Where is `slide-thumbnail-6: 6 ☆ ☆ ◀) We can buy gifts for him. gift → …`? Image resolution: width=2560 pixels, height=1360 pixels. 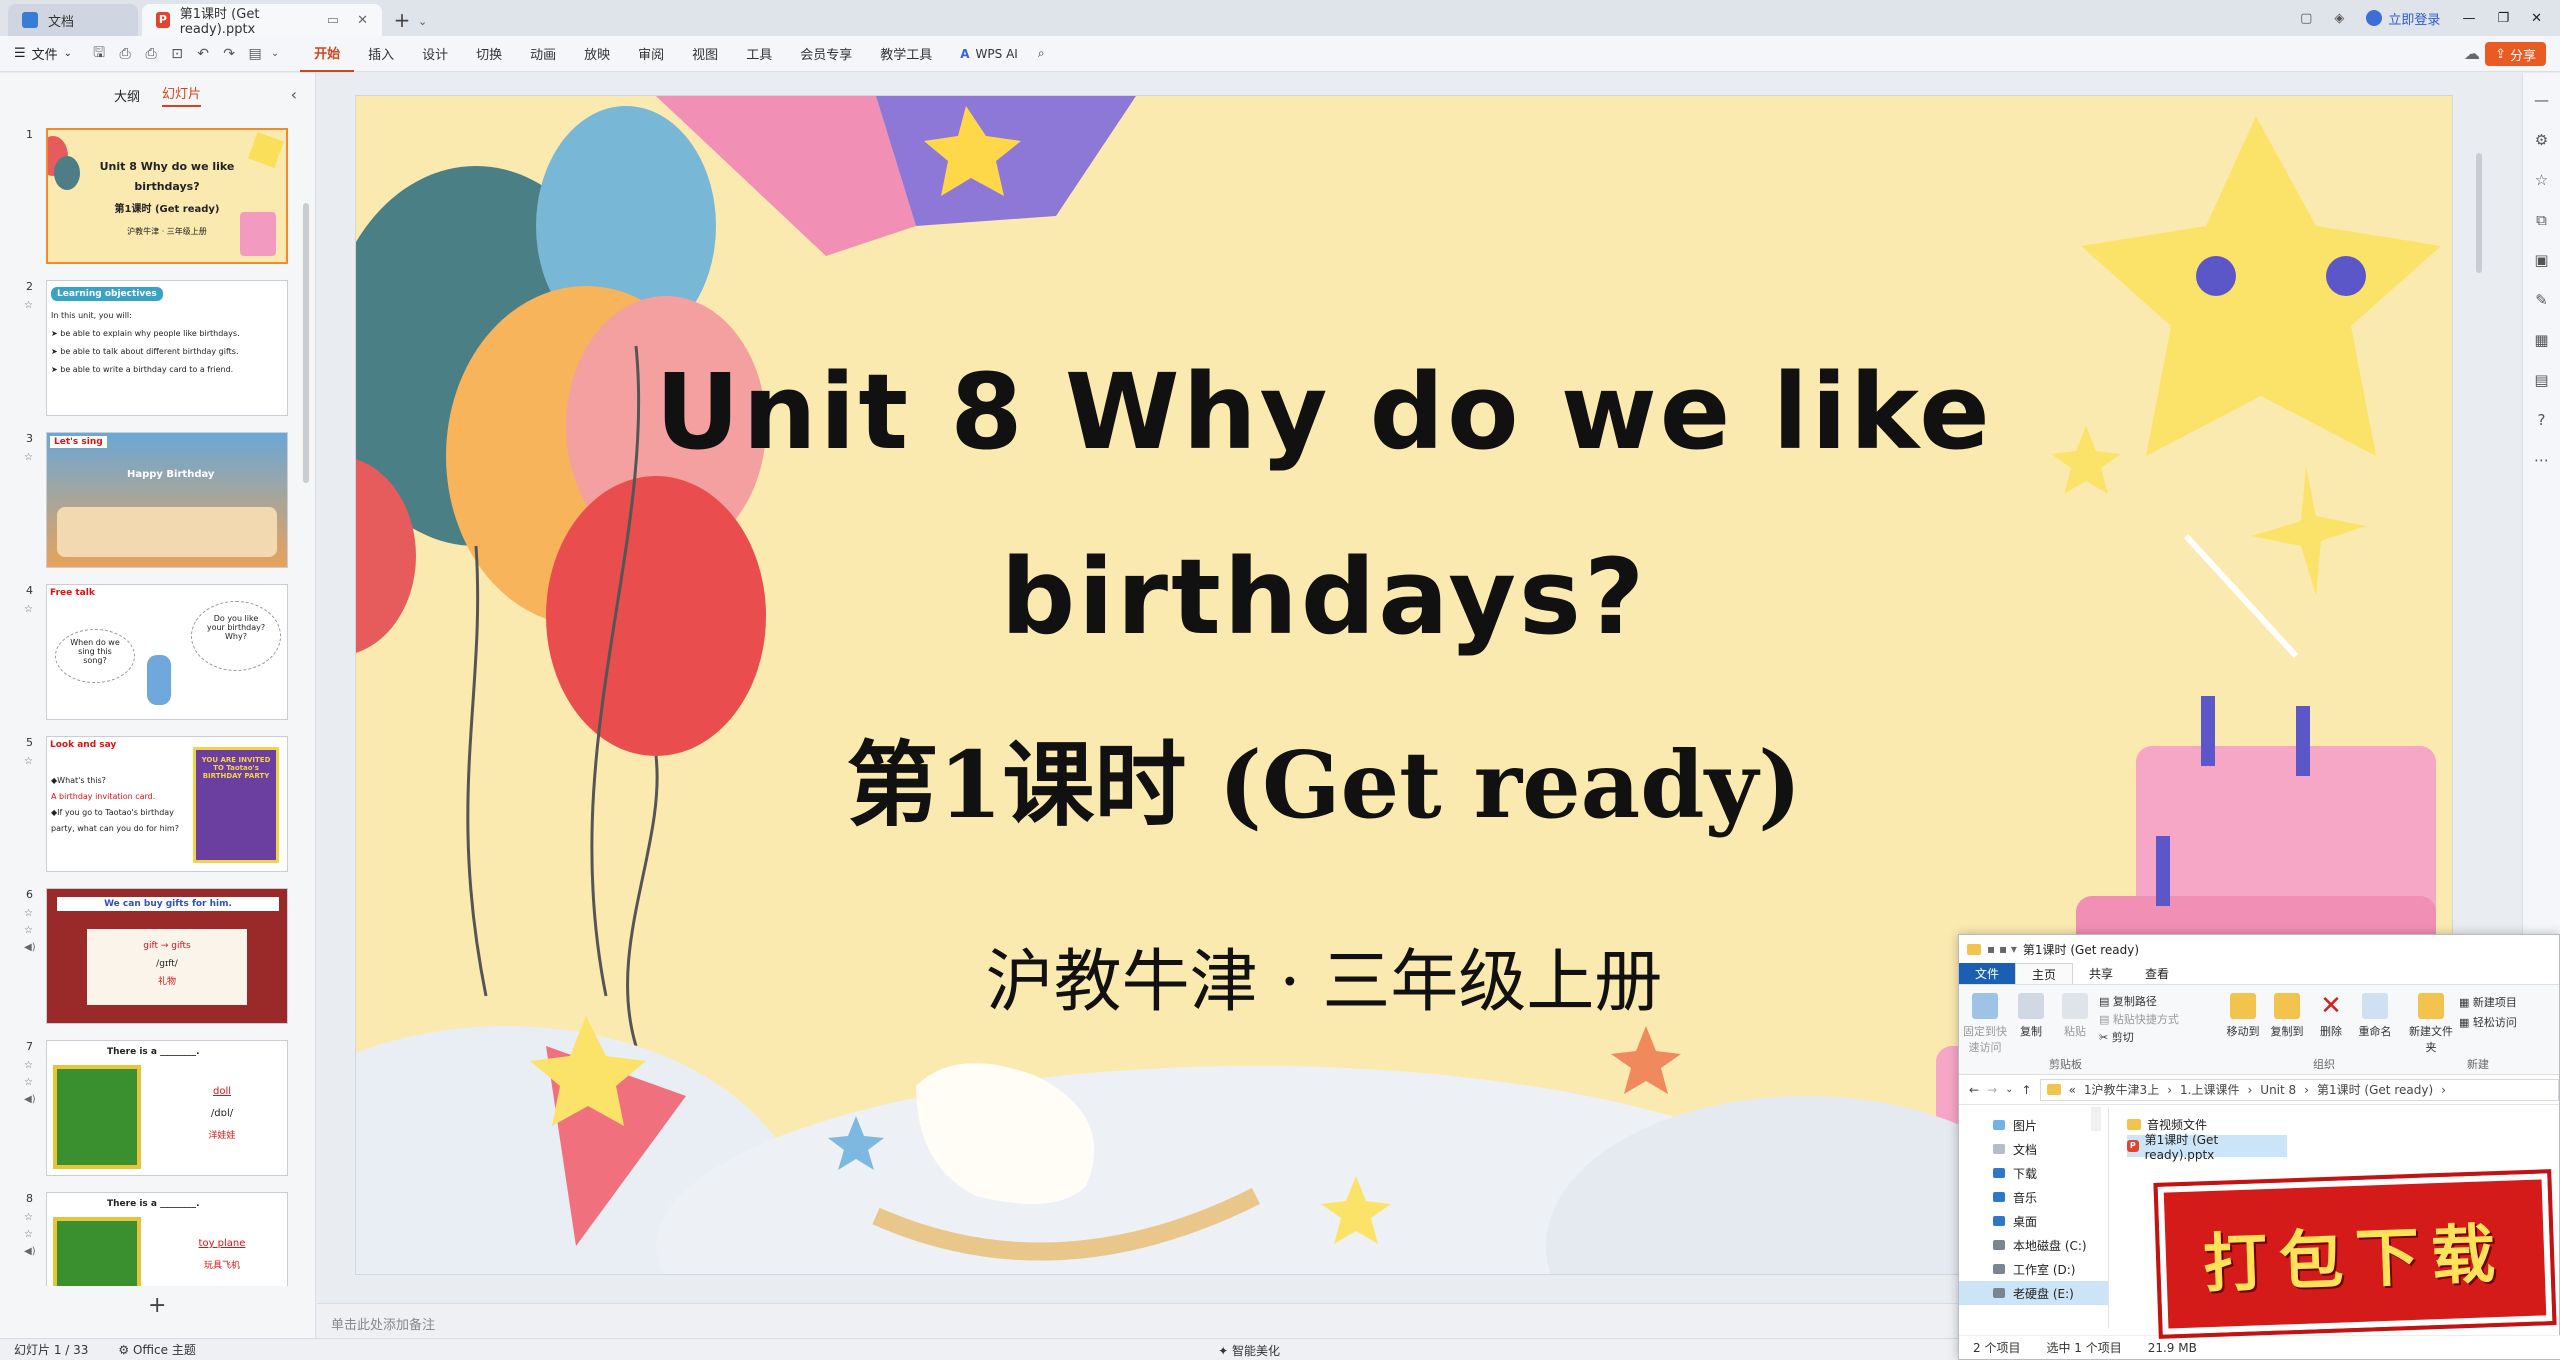
slide-thumbnail-6: 6 ☆ ☆ ◀) We can buy gifts for him. gift → … is located at coordinates (155, 958).